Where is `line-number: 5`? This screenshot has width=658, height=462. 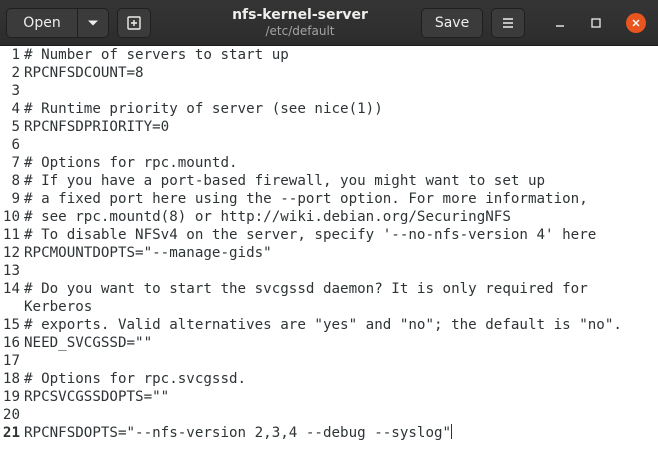 line-number: 5 is located at coordinates (15, 127).